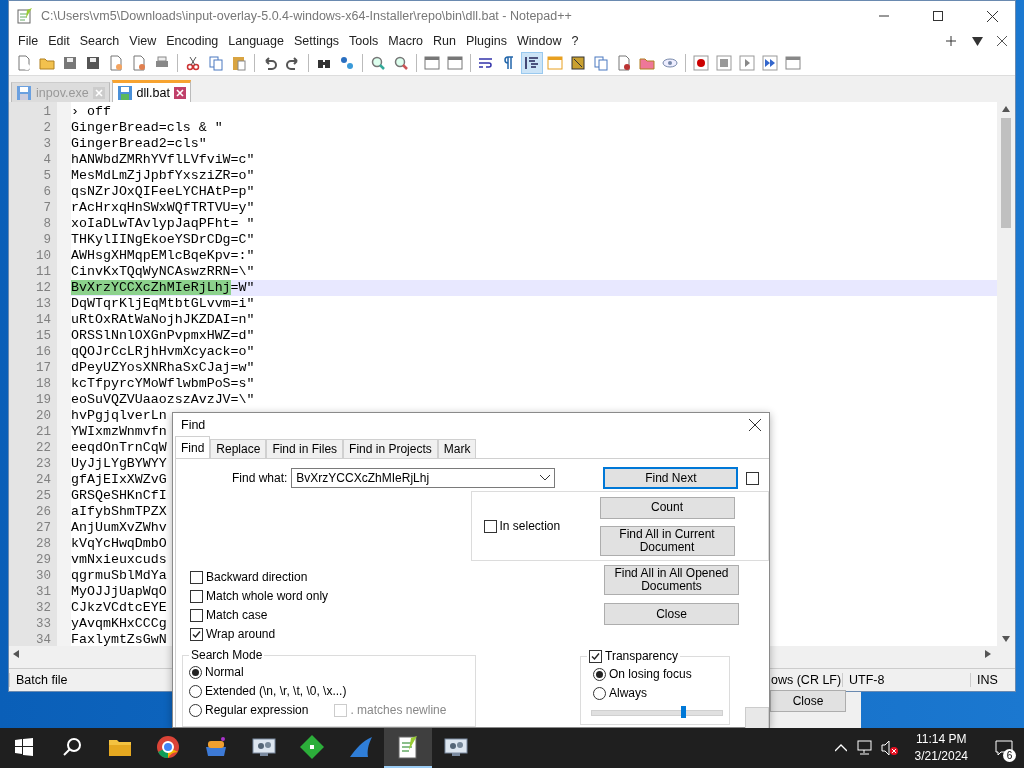 The image size is (1024, 768). Describe the element at coordinates (43, 352) in the screenshot. I see `line-number: 16` at that location.